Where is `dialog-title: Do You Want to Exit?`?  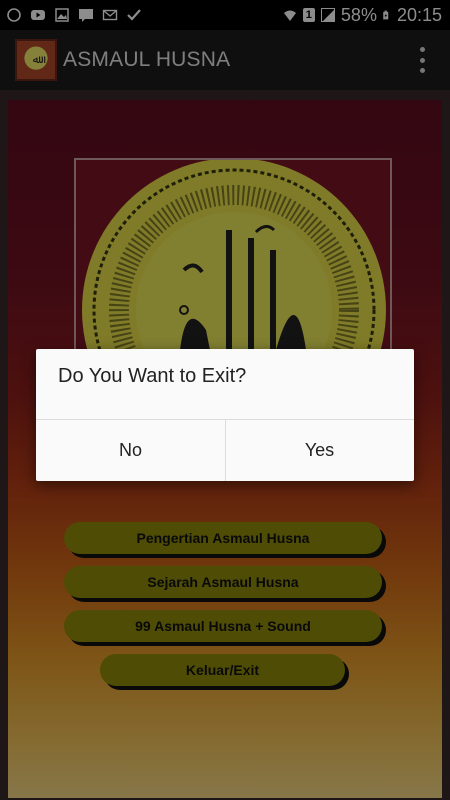
dialog-title: Do You Want to Exit? is located at coordinates (152, 376).